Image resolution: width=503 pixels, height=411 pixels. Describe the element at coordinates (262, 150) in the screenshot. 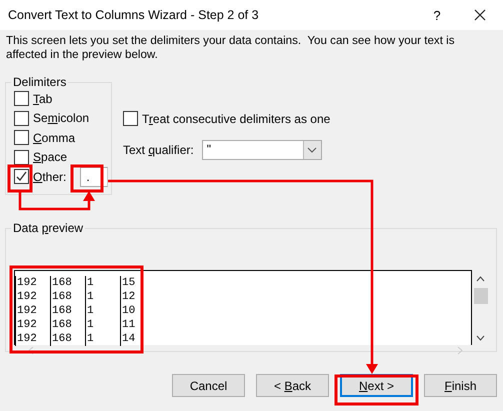

I see `text-qualifier-dropdown: "` at that location.